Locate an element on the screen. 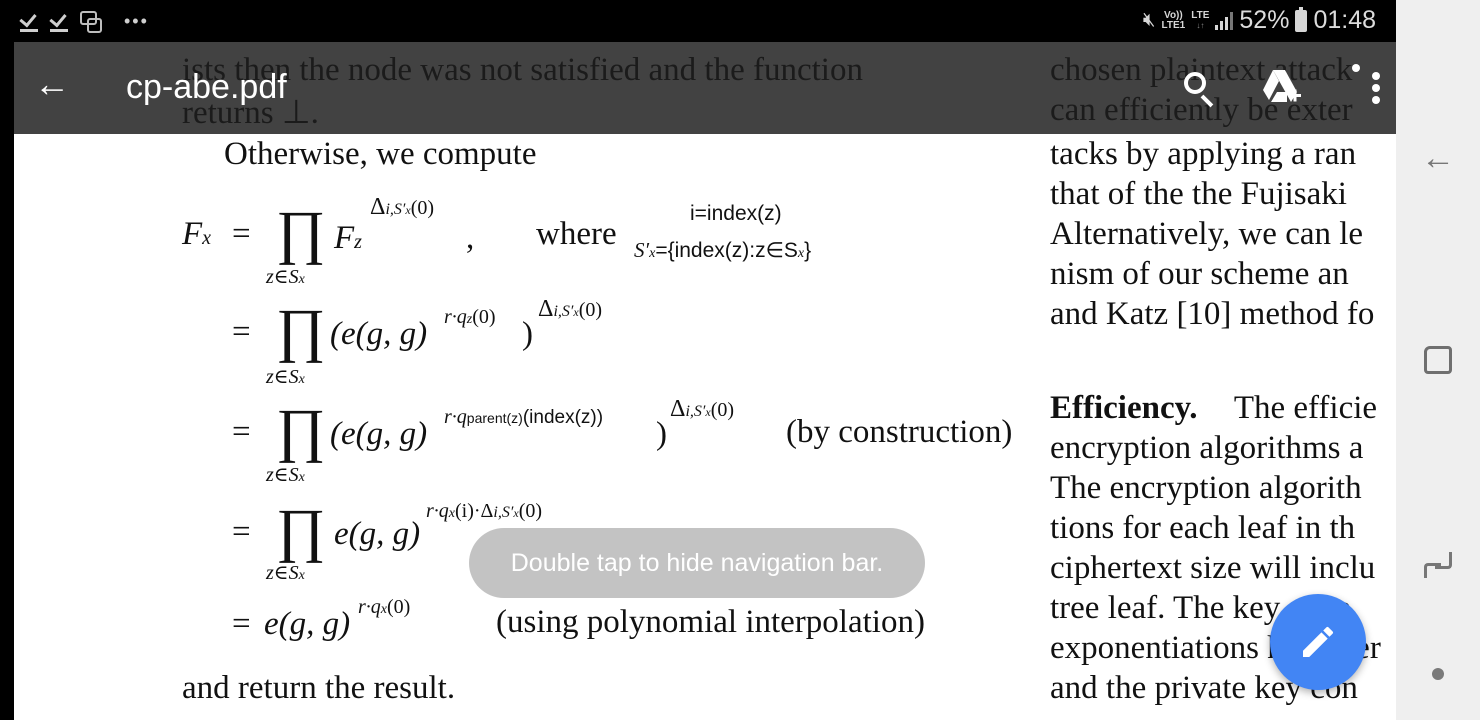  volte-sim-label: LTE1 is located at coordinates (1173, 25).